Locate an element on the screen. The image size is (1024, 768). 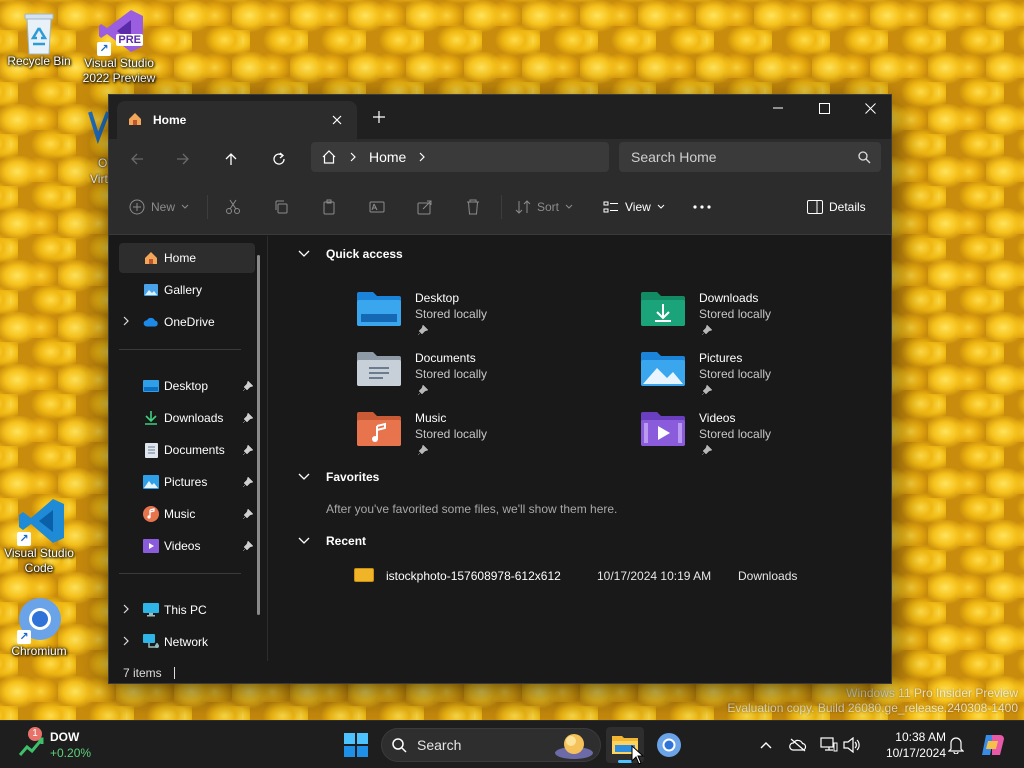
video-play-icon is located at coordinates (151, 546).